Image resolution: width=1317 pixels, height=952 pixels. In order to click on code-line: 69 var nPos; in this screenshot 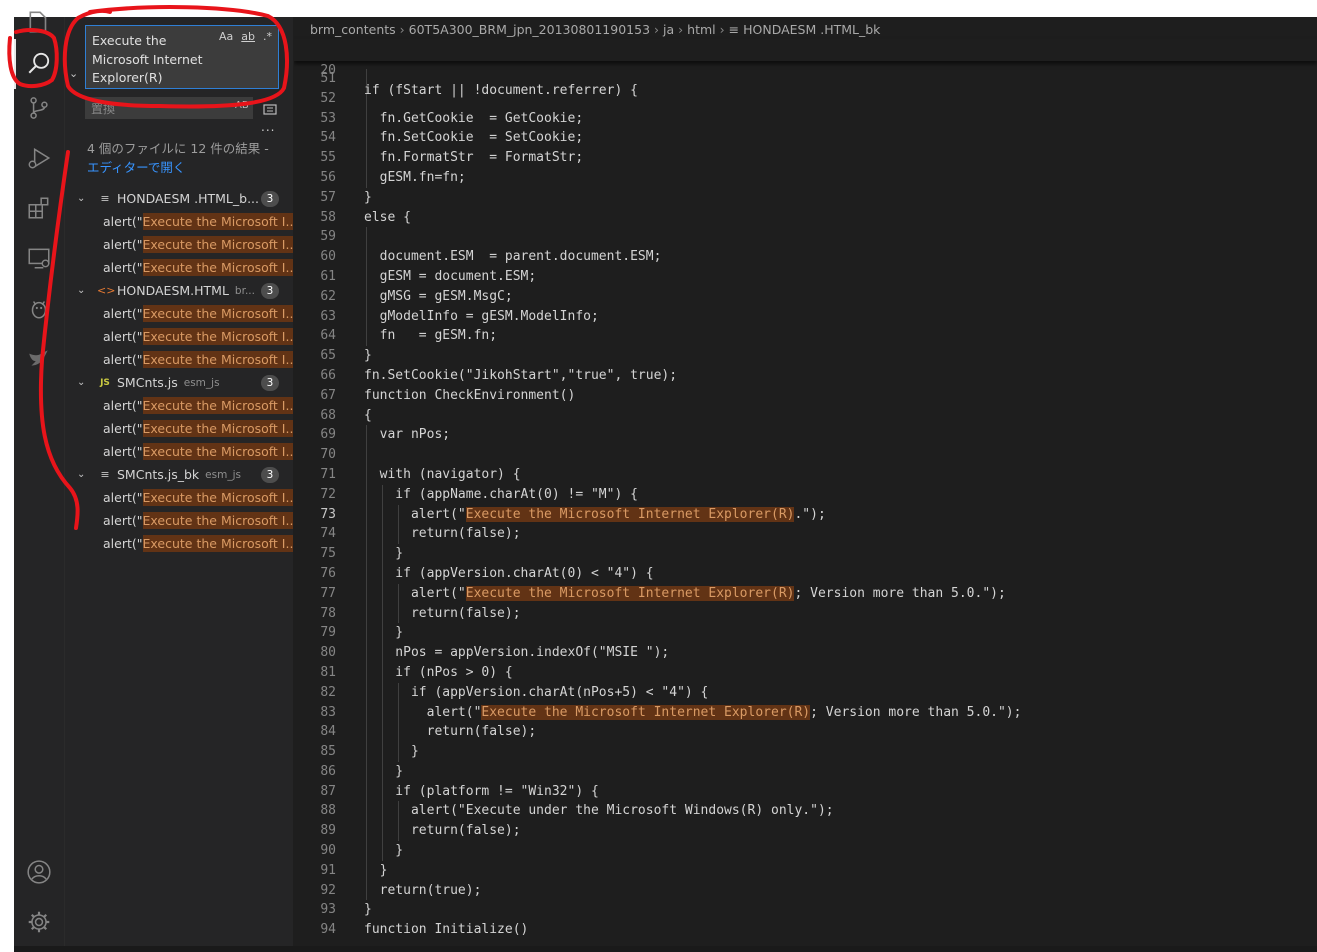, I will do `click(805, 435)`.